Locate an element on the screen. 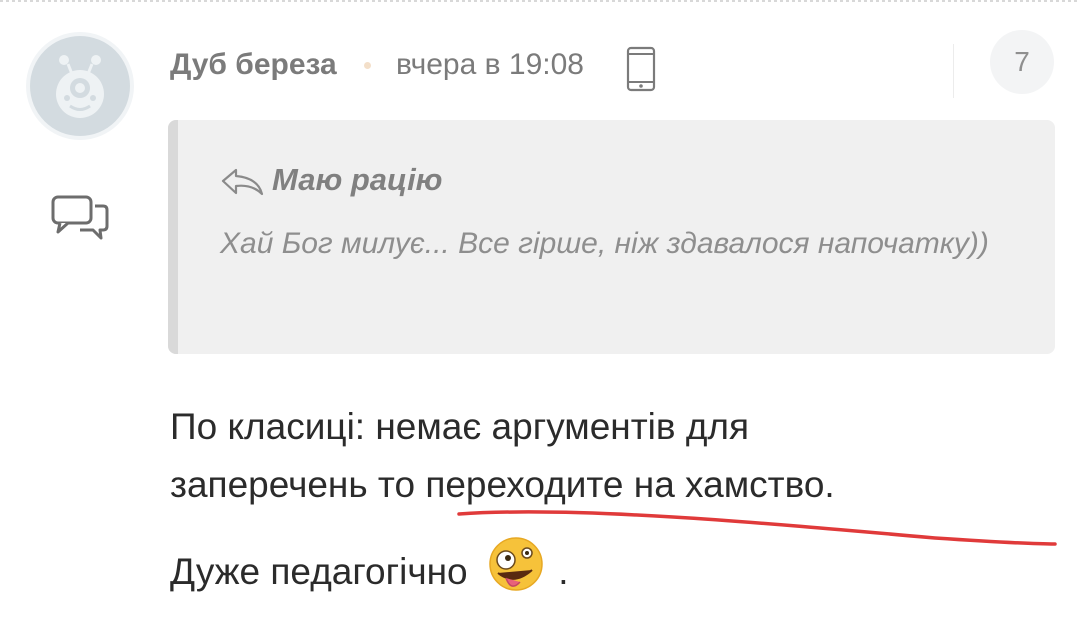 The height and width of the screenshot is (617, 1080). zany-face-emoji is located at coordinates (516, 564).